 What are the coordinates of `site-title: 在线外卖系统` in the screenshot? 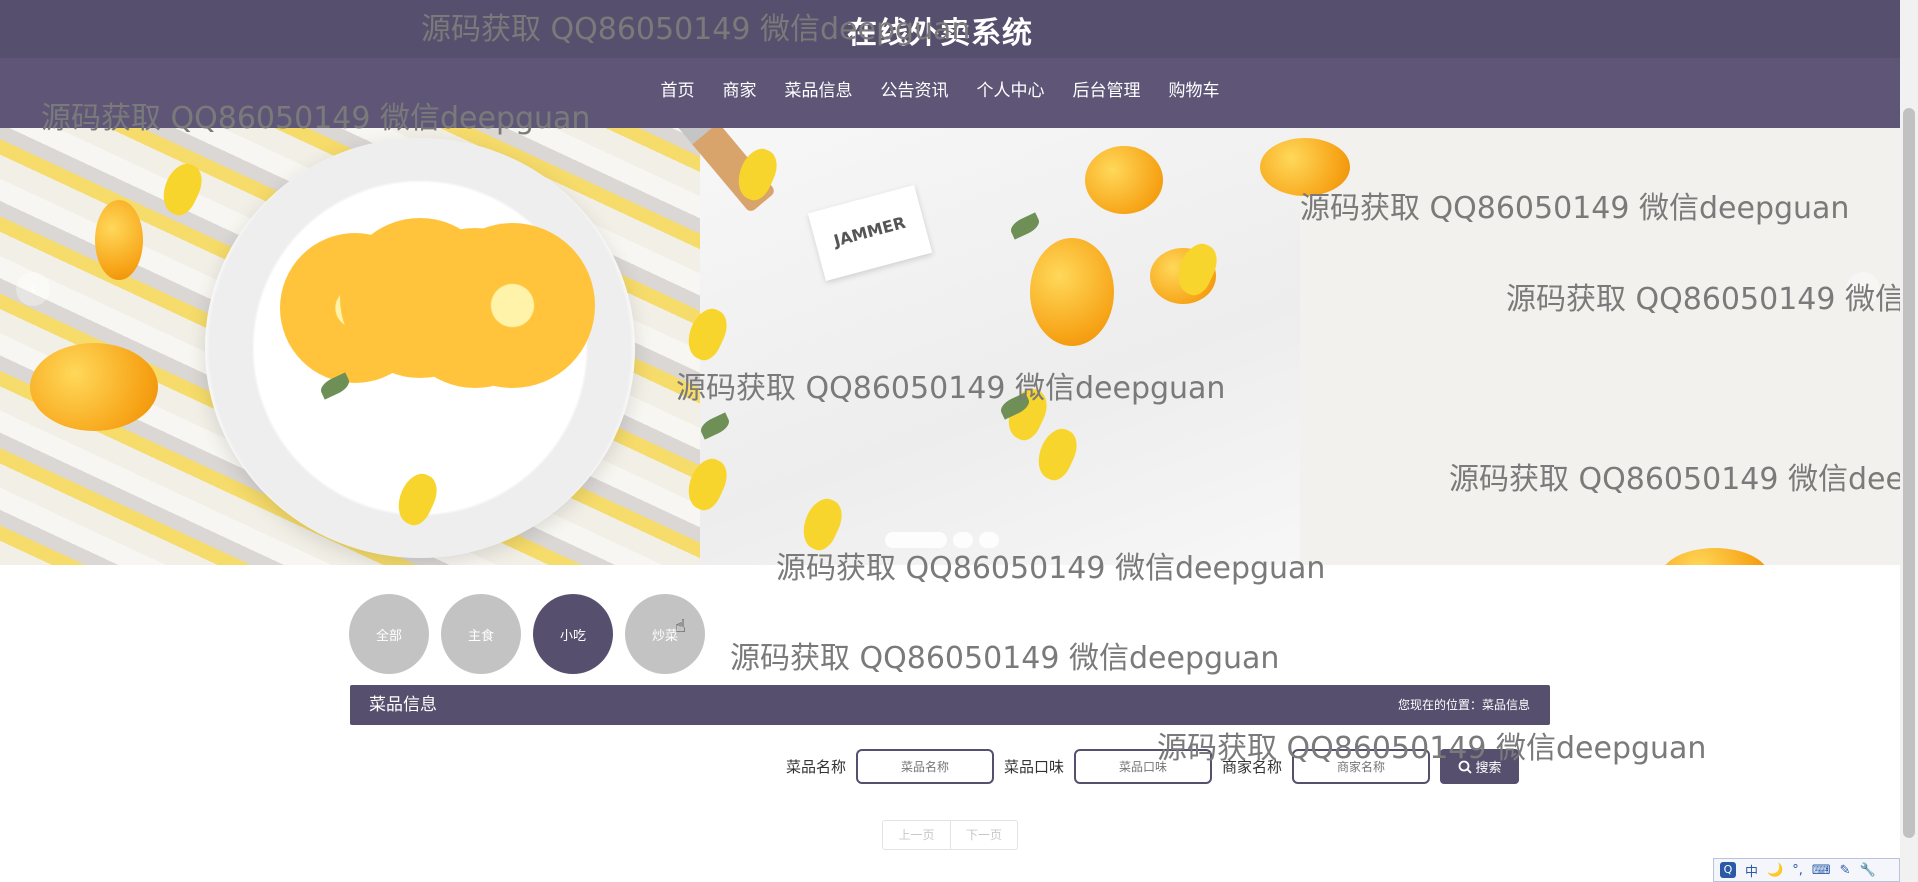 It's located at (940, 33).